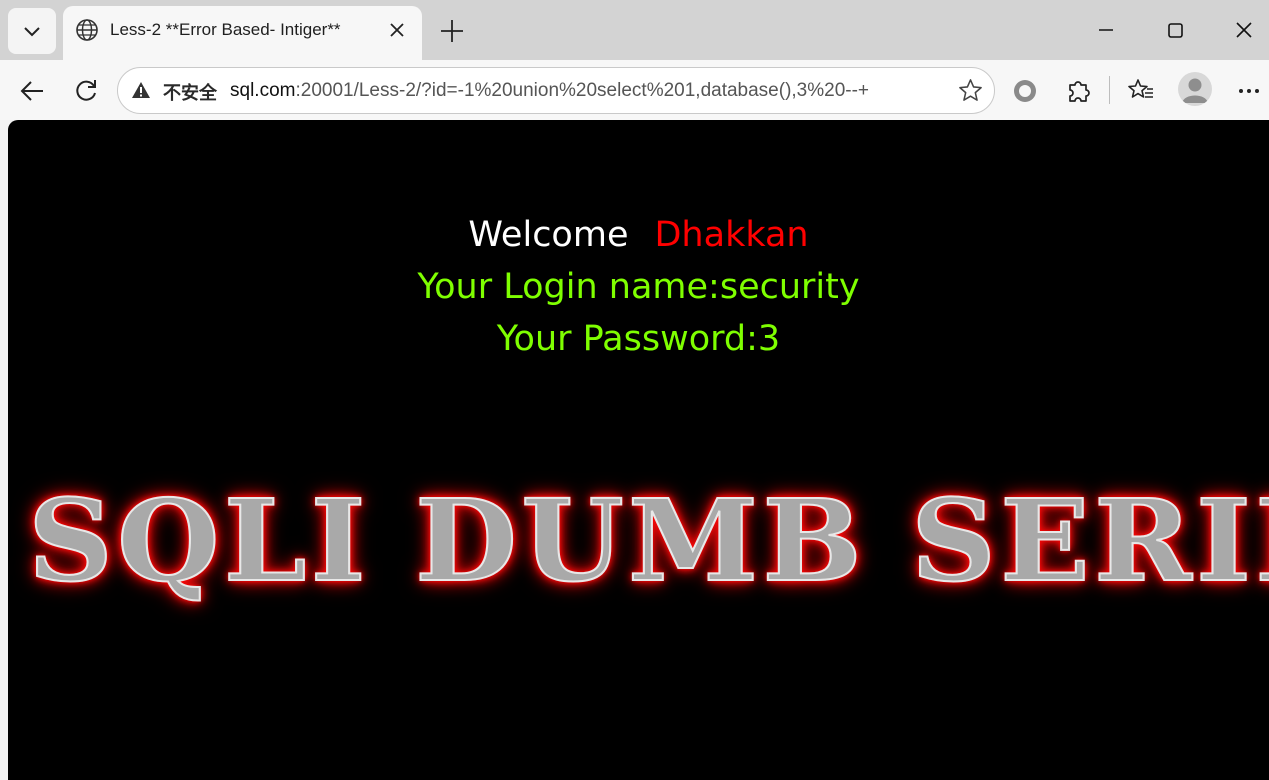 The width and height of the screenshot is (1269, 780). I want to click on url-host: sql.com, so click(263, 90).